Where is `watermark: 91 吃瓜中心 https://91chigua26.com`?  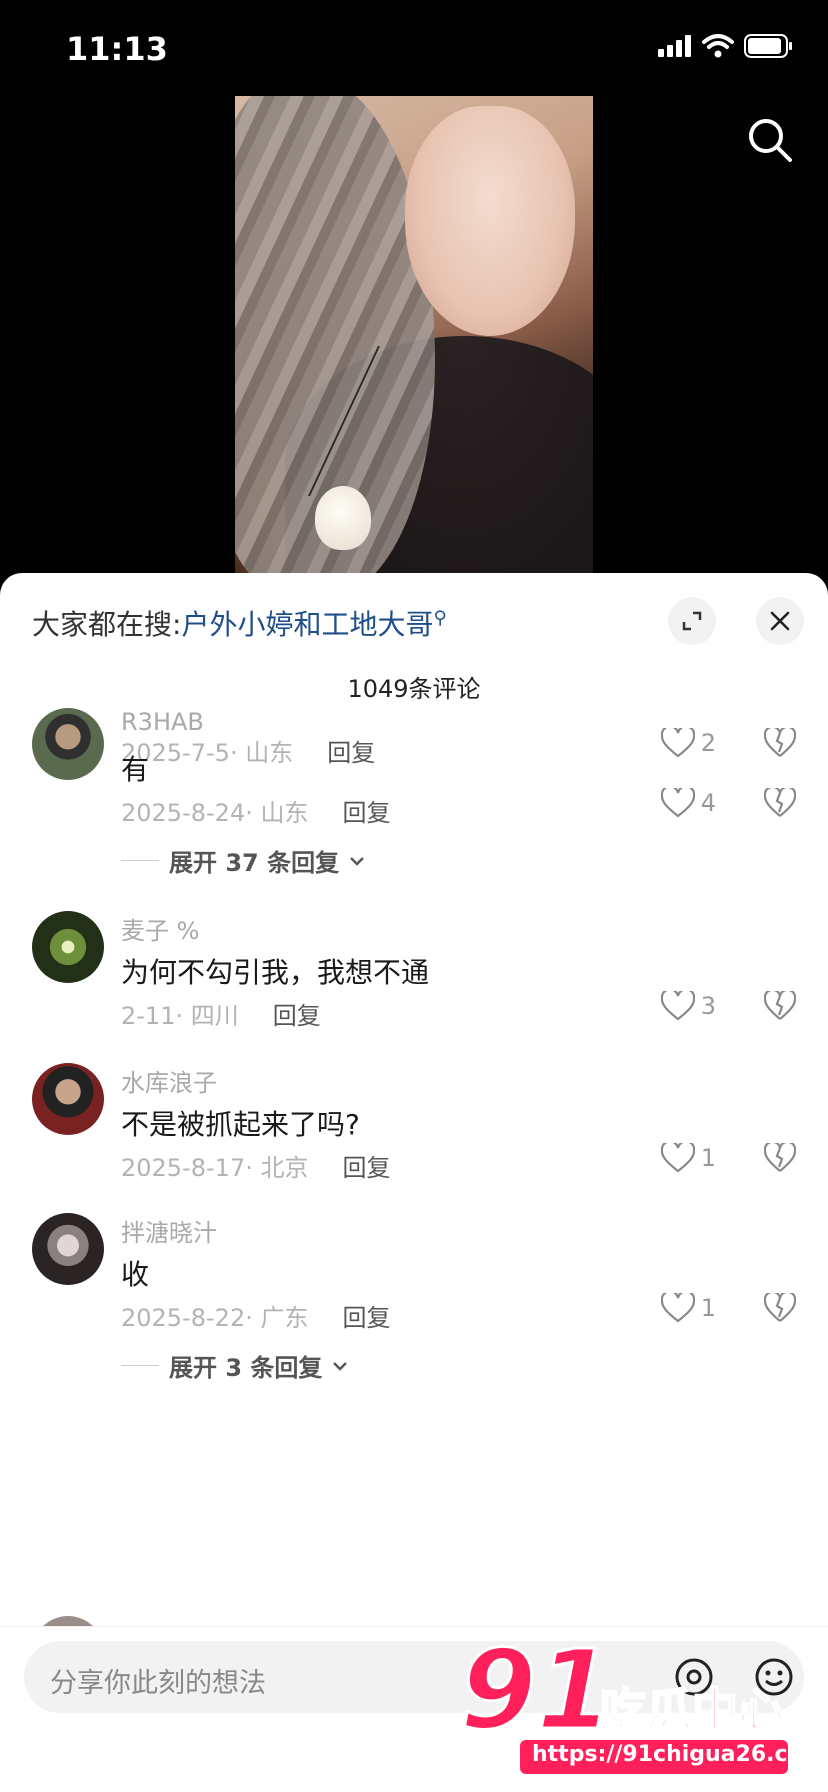 watermark: 91 吃瓜中心 https://91chigua26.com is located at coordinates (642, 1701).